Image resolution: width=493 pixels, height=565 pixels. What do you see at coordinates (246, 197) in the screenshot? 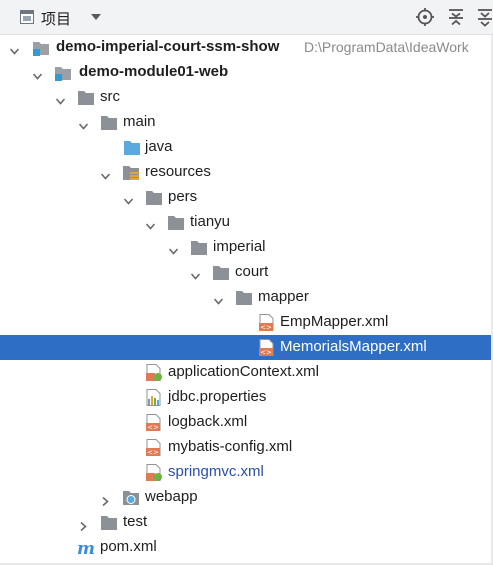
I see `tree-item-pers: pers` at bounding box center [246, 197].